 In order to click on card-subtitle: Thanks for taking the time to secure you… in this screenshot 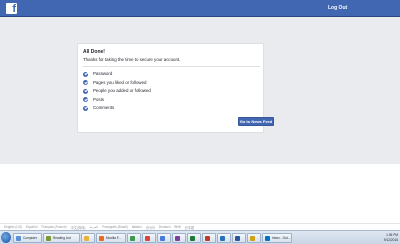, I will do `click(132, 59)`.